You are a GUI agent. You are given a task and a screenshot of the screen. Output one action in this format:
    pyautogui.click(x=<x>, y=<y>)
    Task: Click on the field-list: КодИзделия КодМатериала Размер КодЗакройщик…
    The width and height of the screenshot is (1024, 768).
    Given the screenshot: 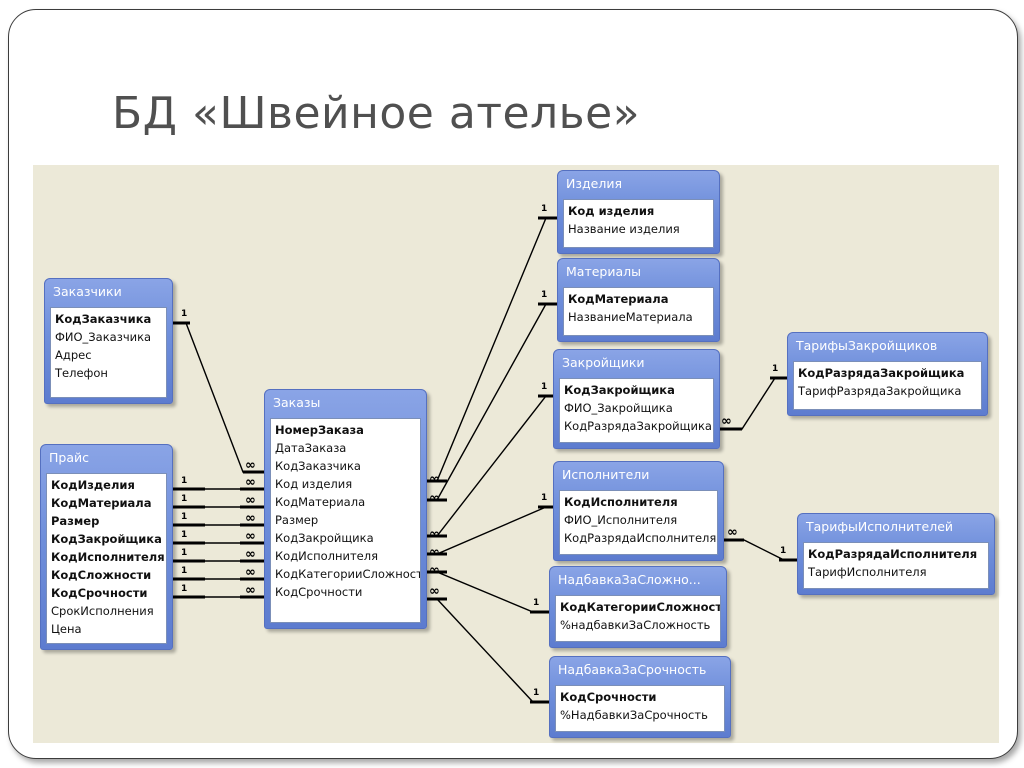 What is the action you would take?
    pyautogui.click(x=106, y=558)
    